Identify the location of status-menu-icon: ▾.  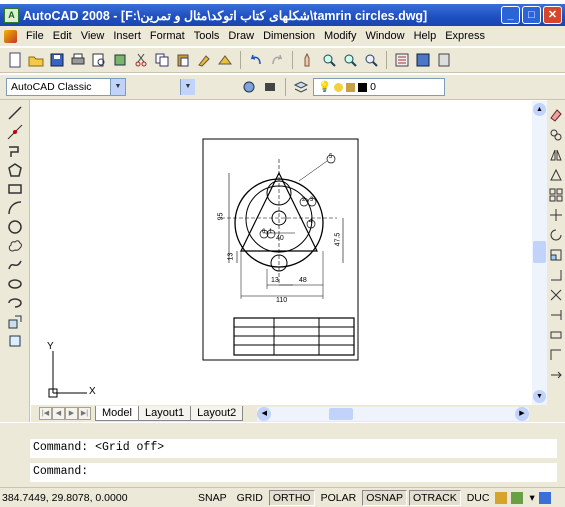
(531, 498).